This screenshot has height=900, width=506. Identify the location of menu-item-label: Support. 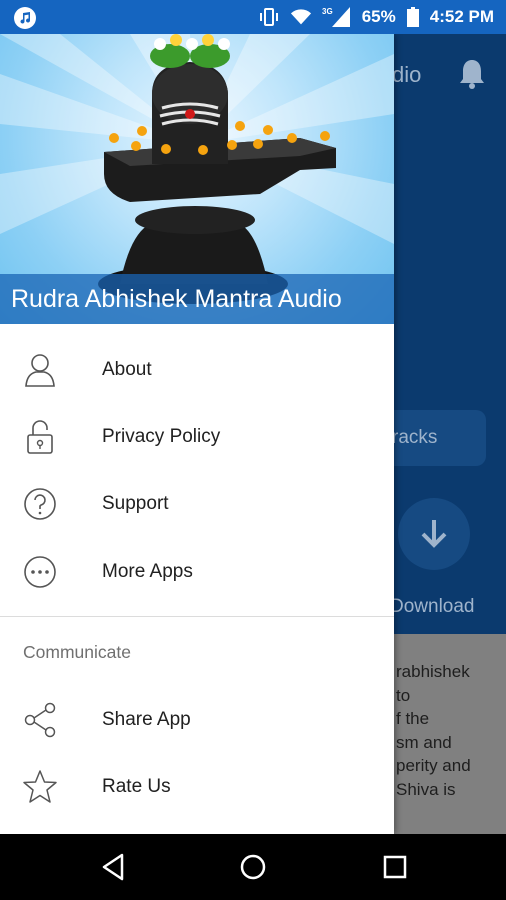
(135, 503).